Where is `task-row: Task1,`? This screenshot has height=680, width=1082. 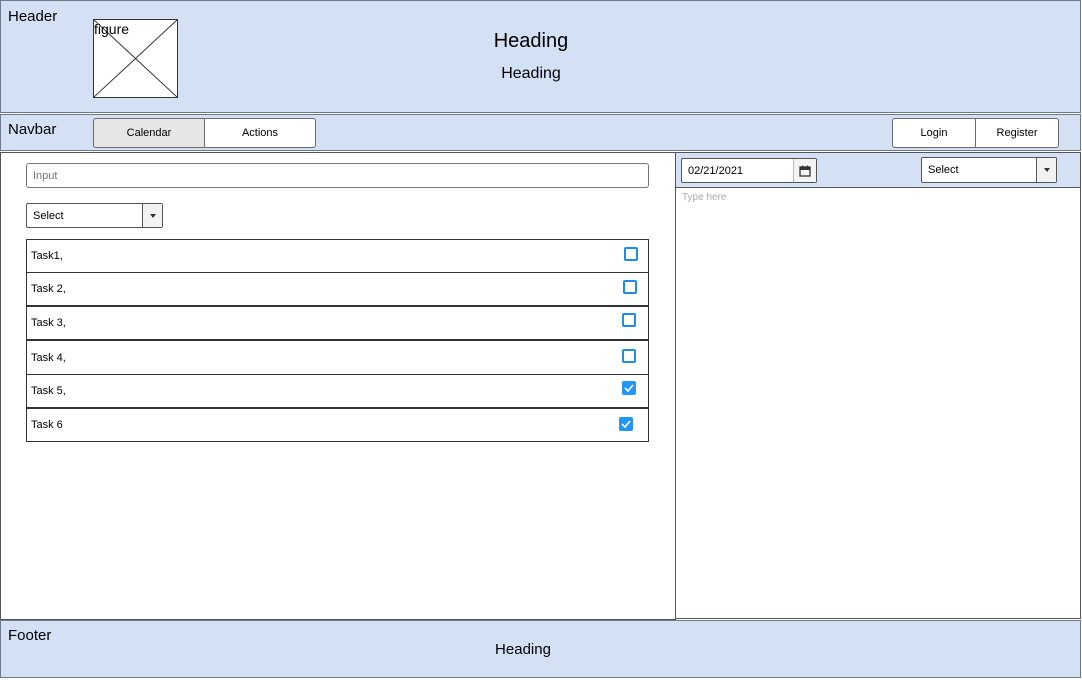 task-row: Task1, is located at coordinates (337, 256).